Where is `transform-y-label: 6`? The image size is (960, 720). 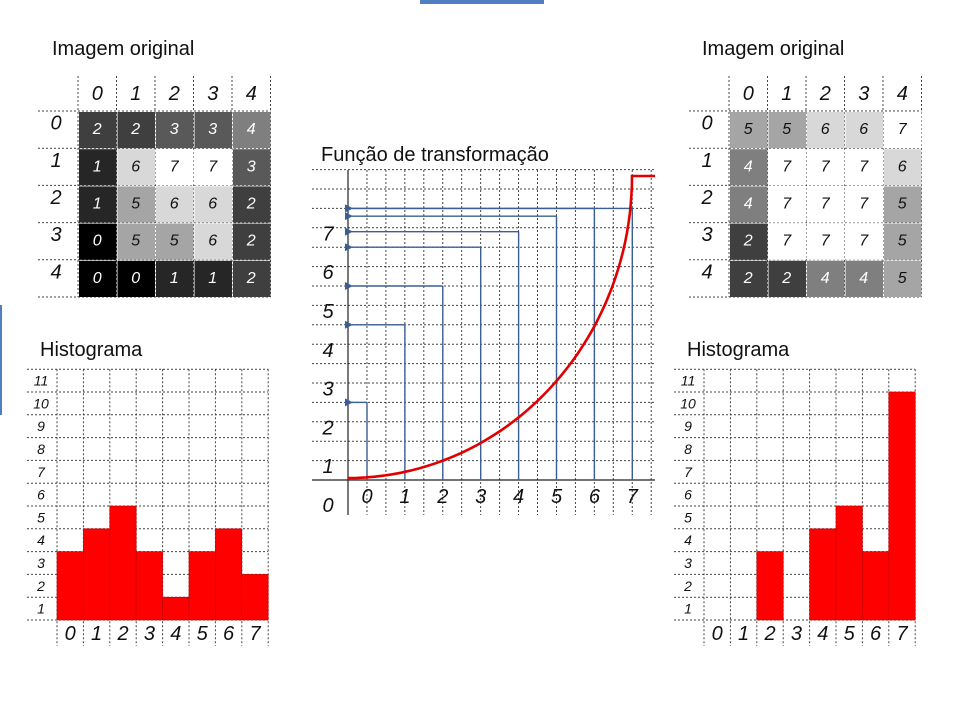 transform-y-label: 6 is located at coordinates (328, 273).